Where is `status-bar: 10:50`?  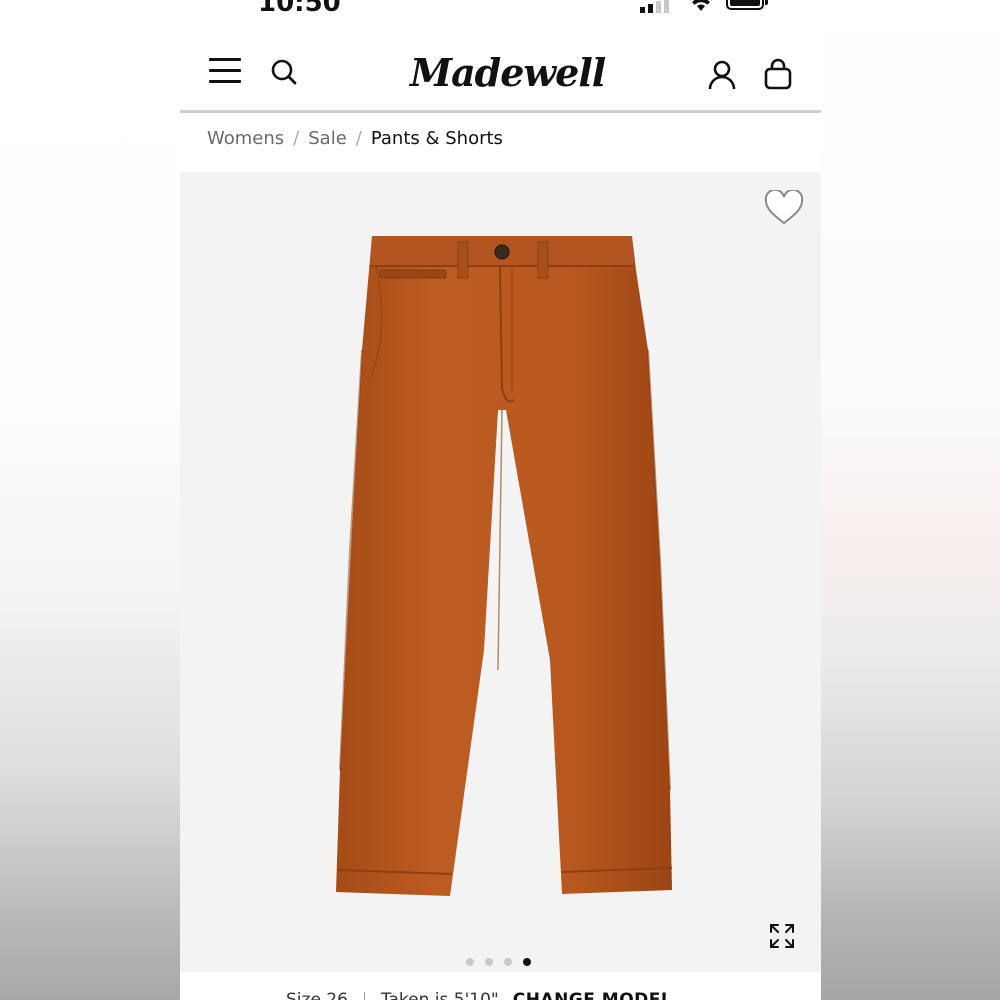 status-bar: 10:50 is located at coordinates (500, 9).